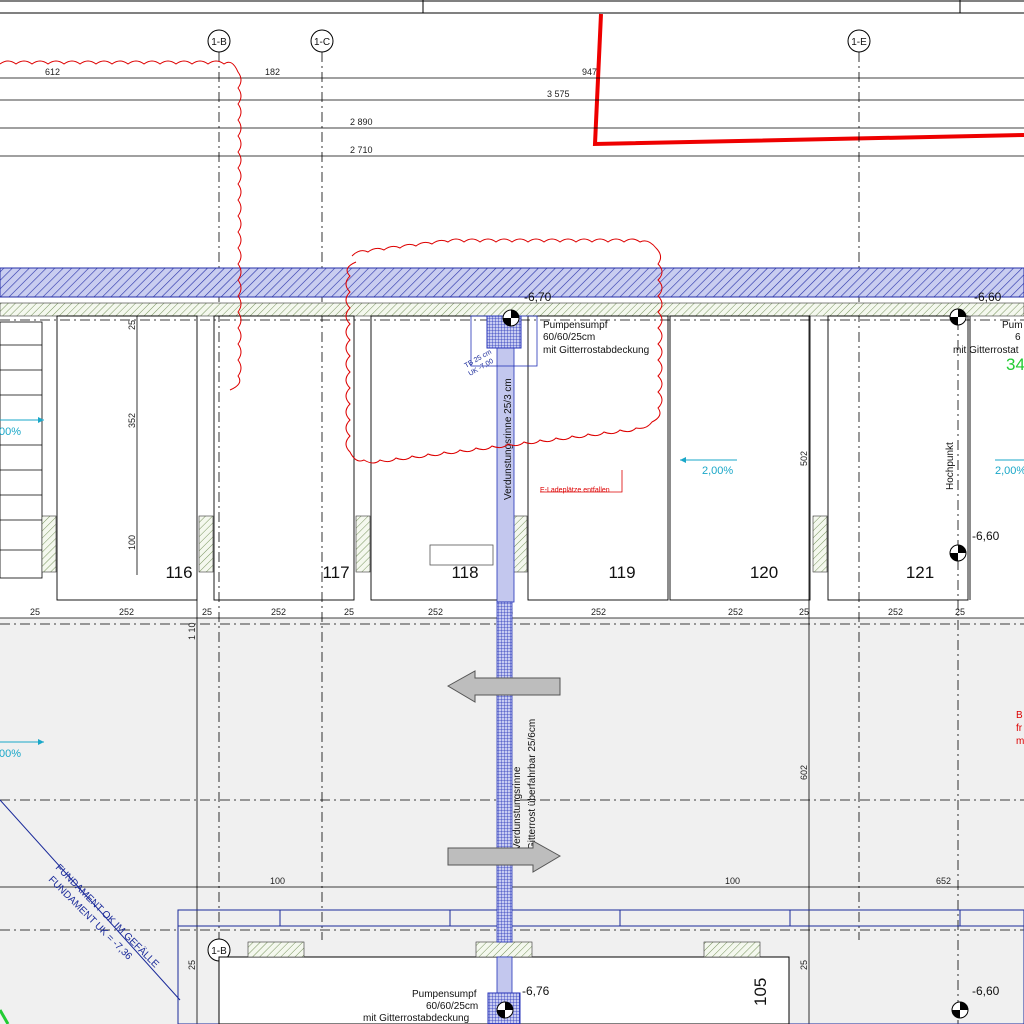 The image size is (1024, 1024). I want to click on level-marker-3: -6,60, so click(974, 545).